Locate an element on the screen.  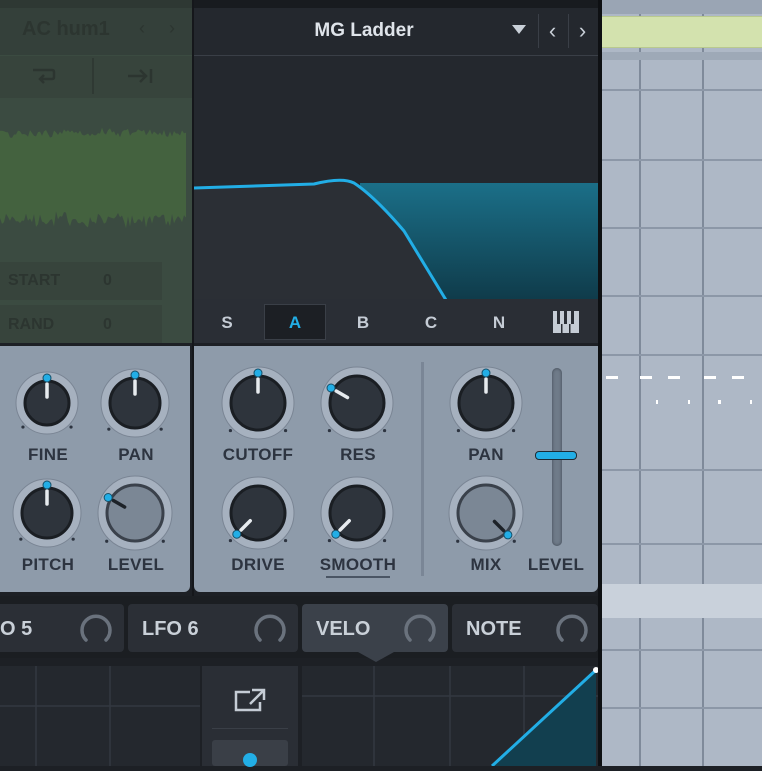
smooth-underline is located at coordinates (358, 577).